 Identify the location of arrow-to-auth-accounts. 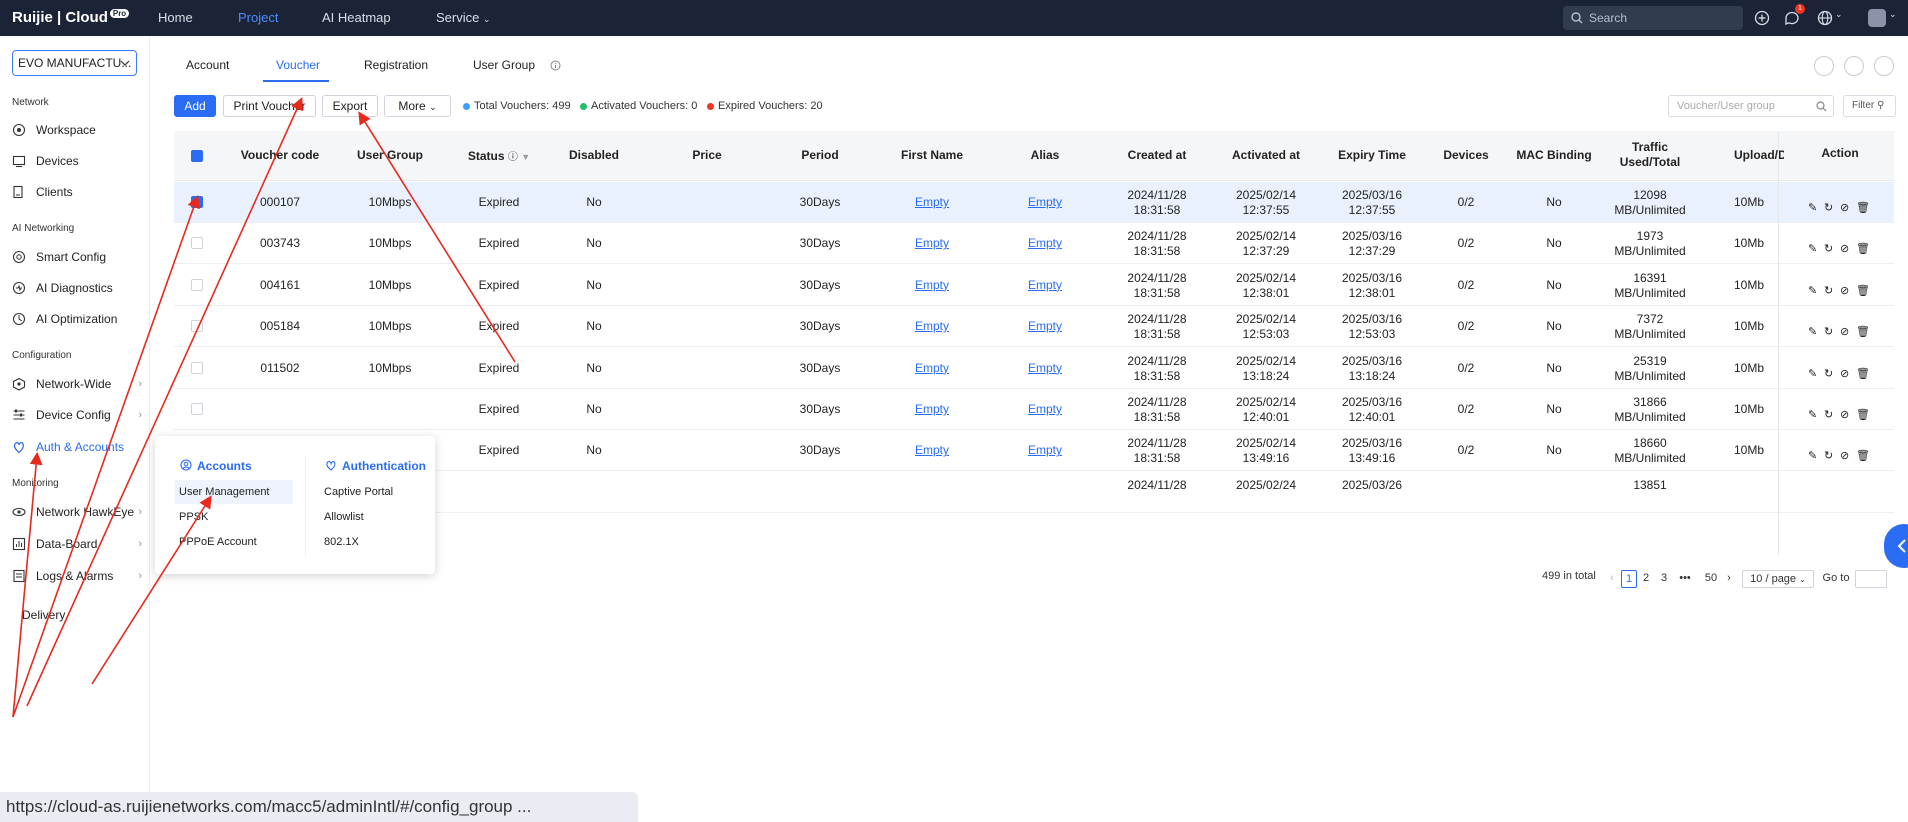
(27, 584).